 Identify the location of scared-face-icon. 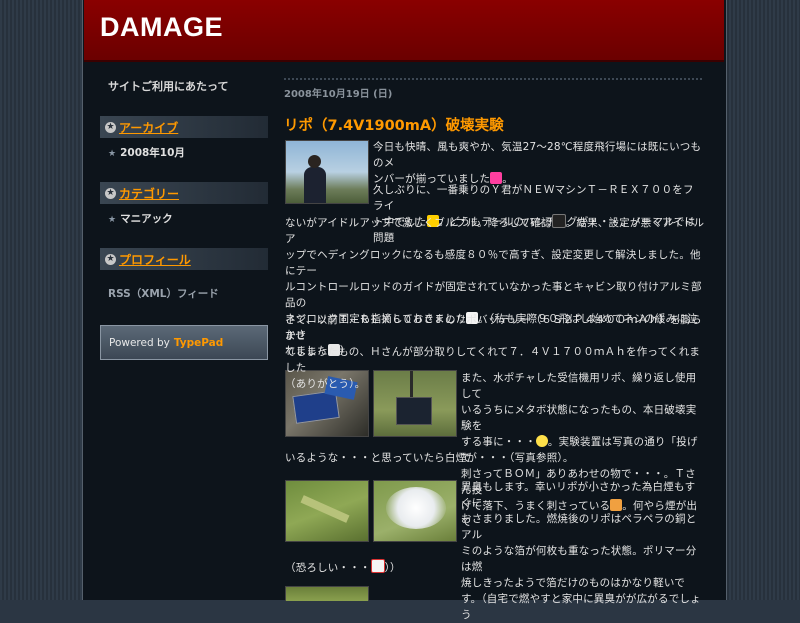
(377, 566).